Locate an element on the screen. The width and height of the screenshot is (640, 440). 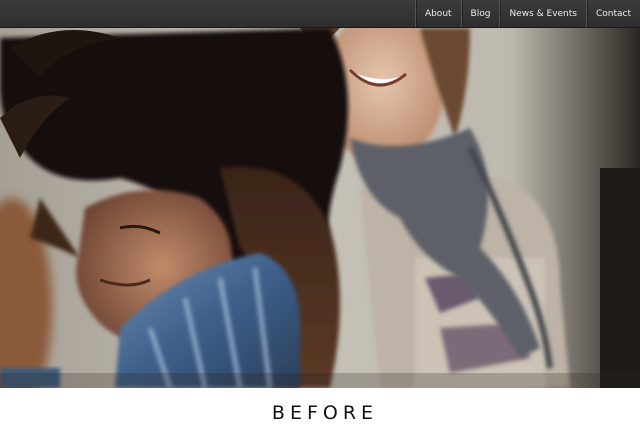
main-nav: About Blog News & Events Contact is located at coordinates (527, 13).